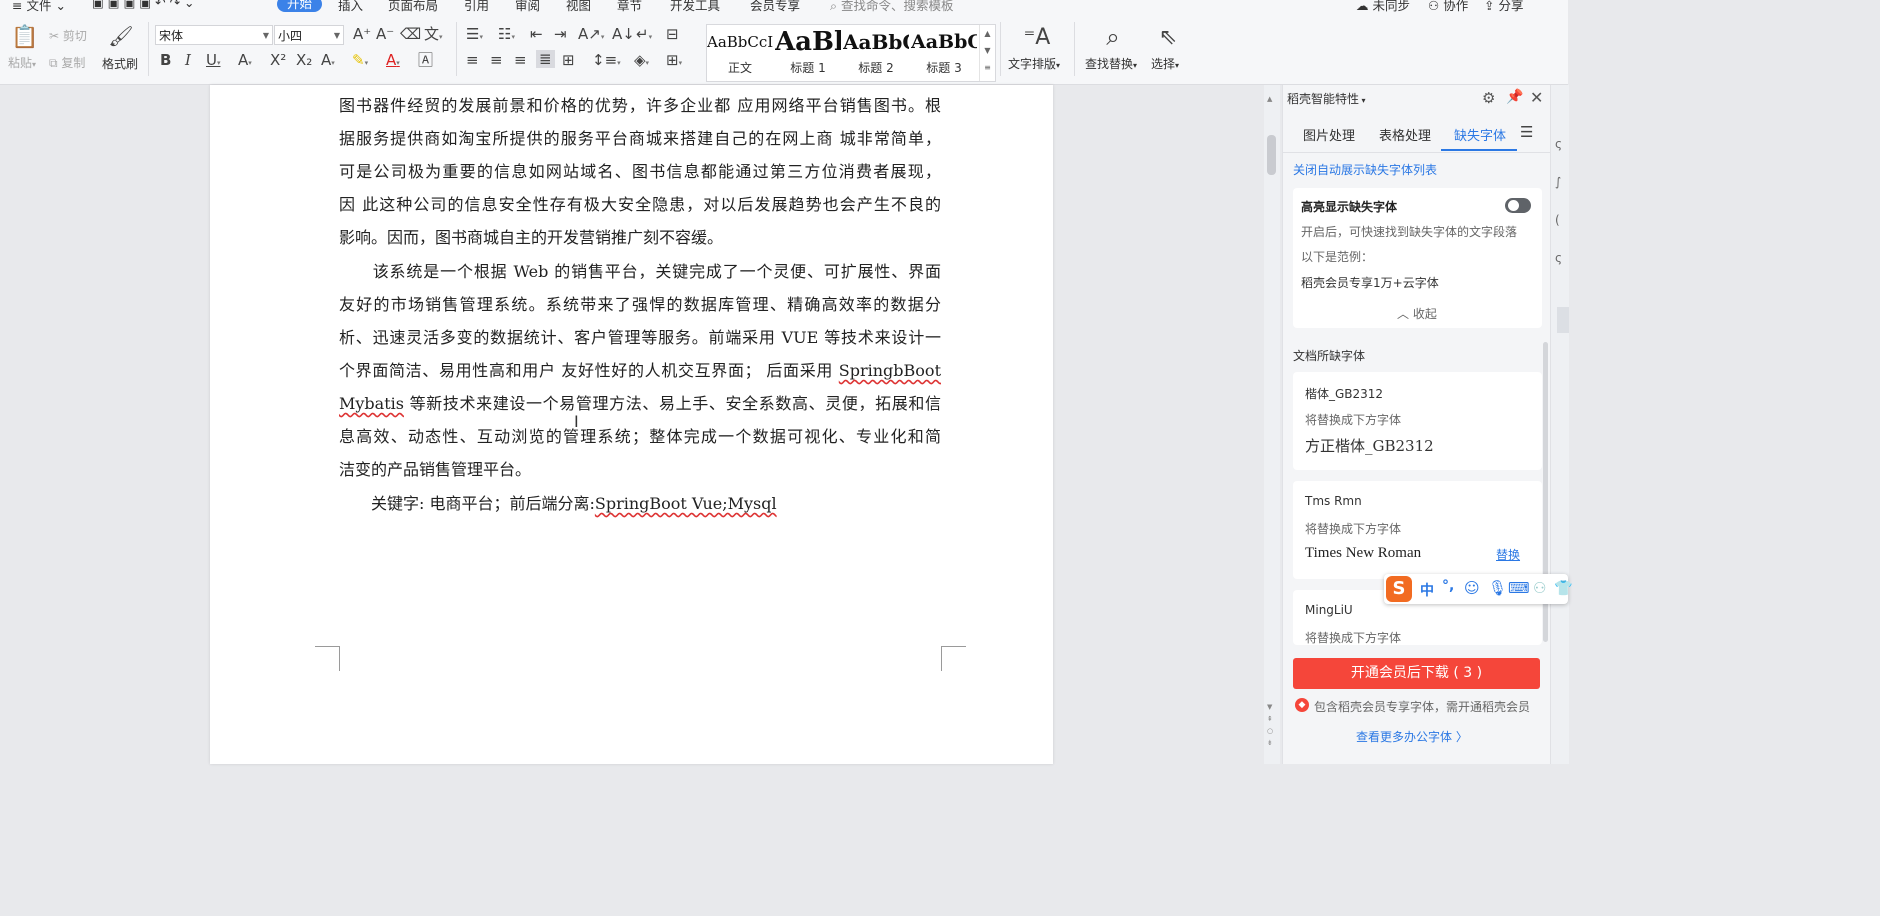 The width and height of the screenshot is (1880, 916). Describe the element at coordinates (1037, 37) in the screenshot. I see `text-layout-icon: ⁼A` at that location.